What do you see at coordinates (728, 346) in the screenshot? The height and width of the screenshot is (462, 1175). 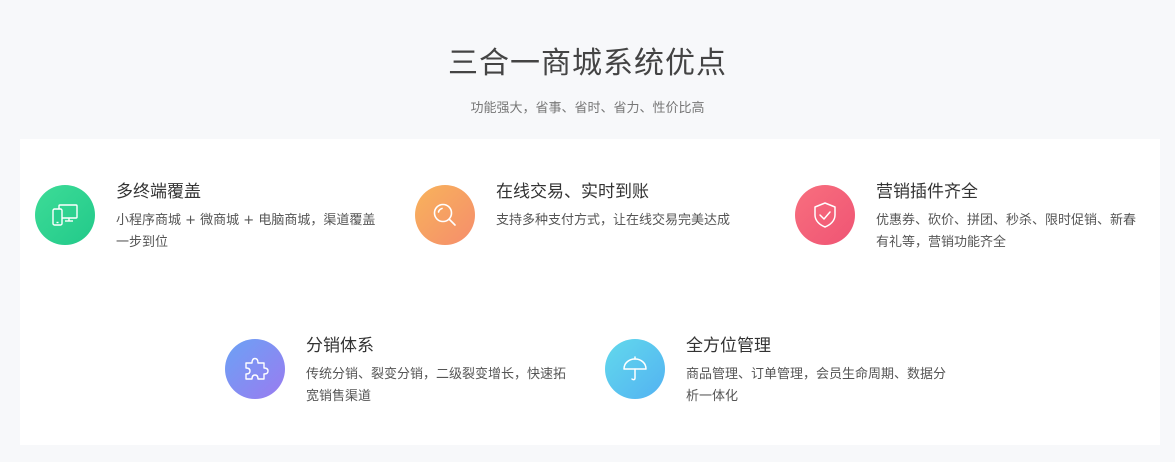 I see `feature-title: 全方位管理` at bounding box center [728, 346].